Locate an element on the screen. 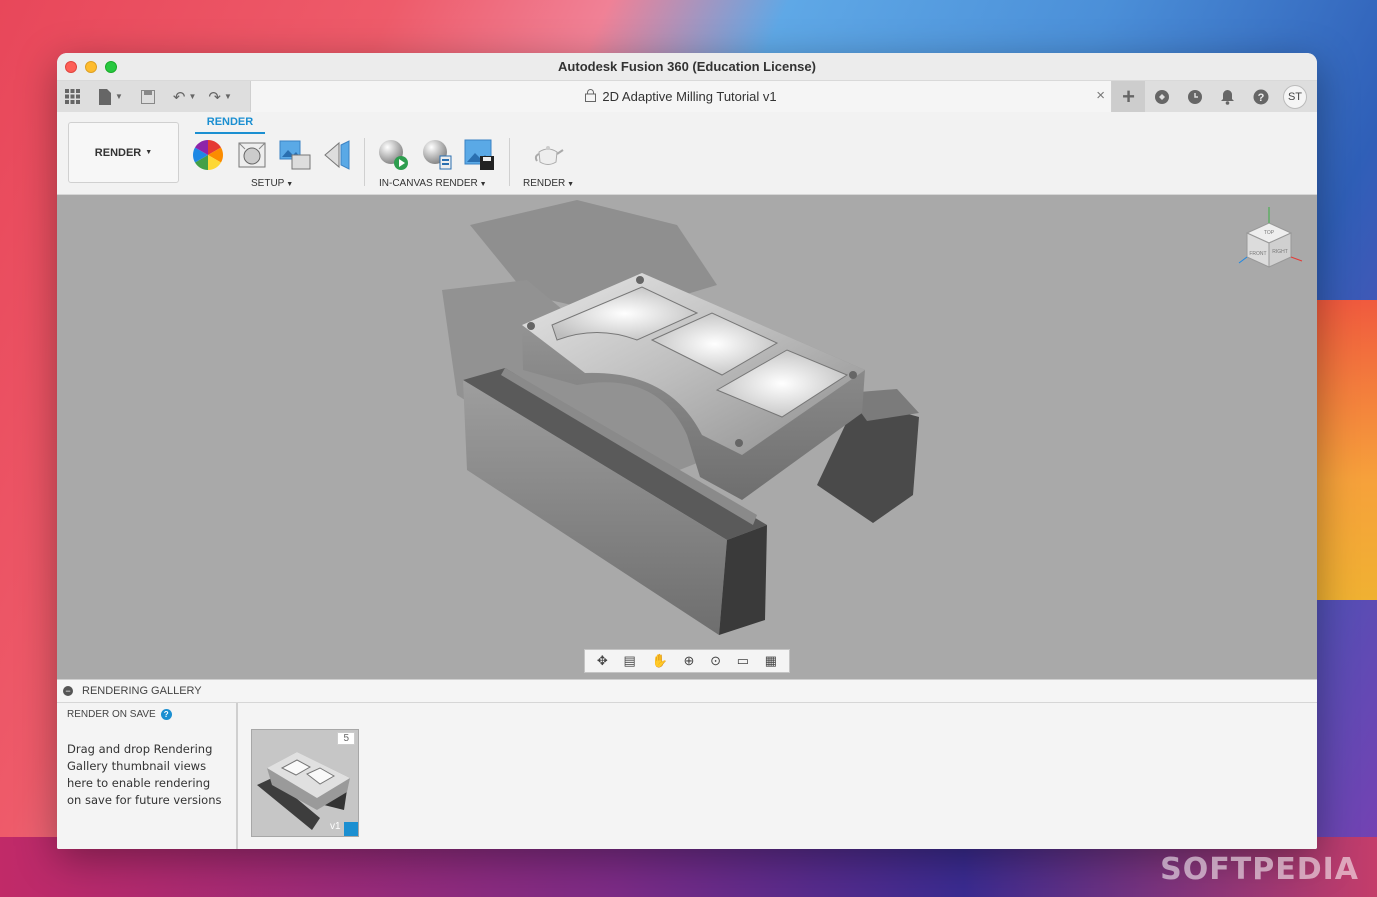 The image size is (1377, 897). help-icon: ? is located at coordinates (1260, 96).